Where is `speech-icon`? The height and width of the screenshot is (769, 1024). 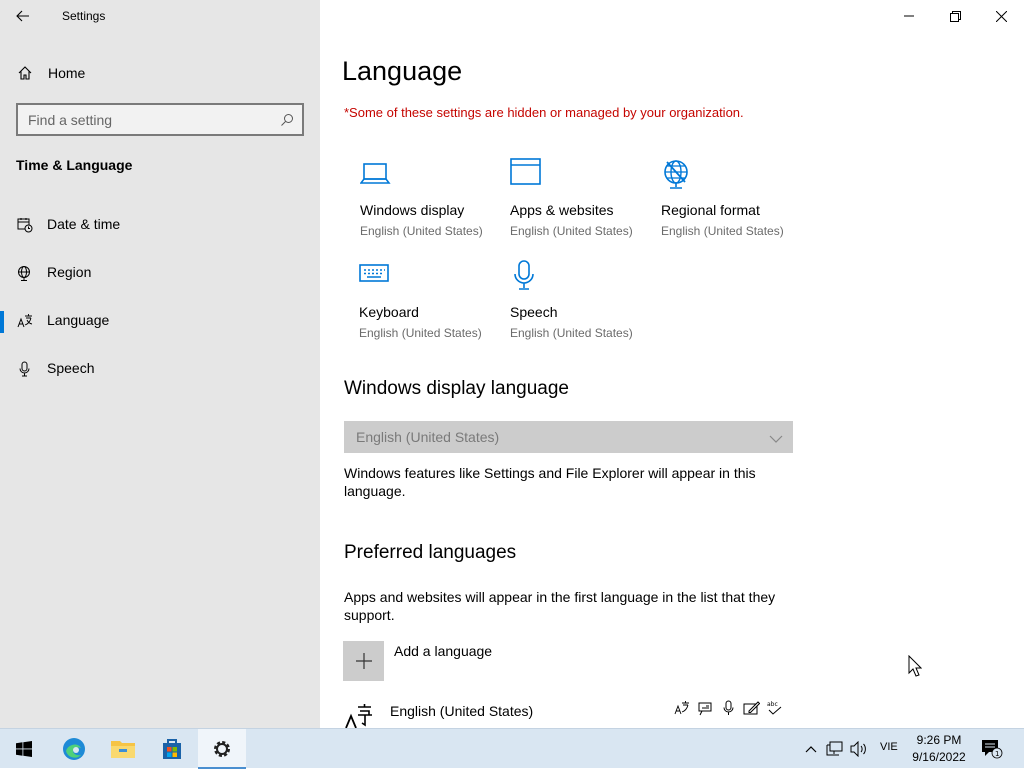 speech-icon is located at coordinates (728, 707).